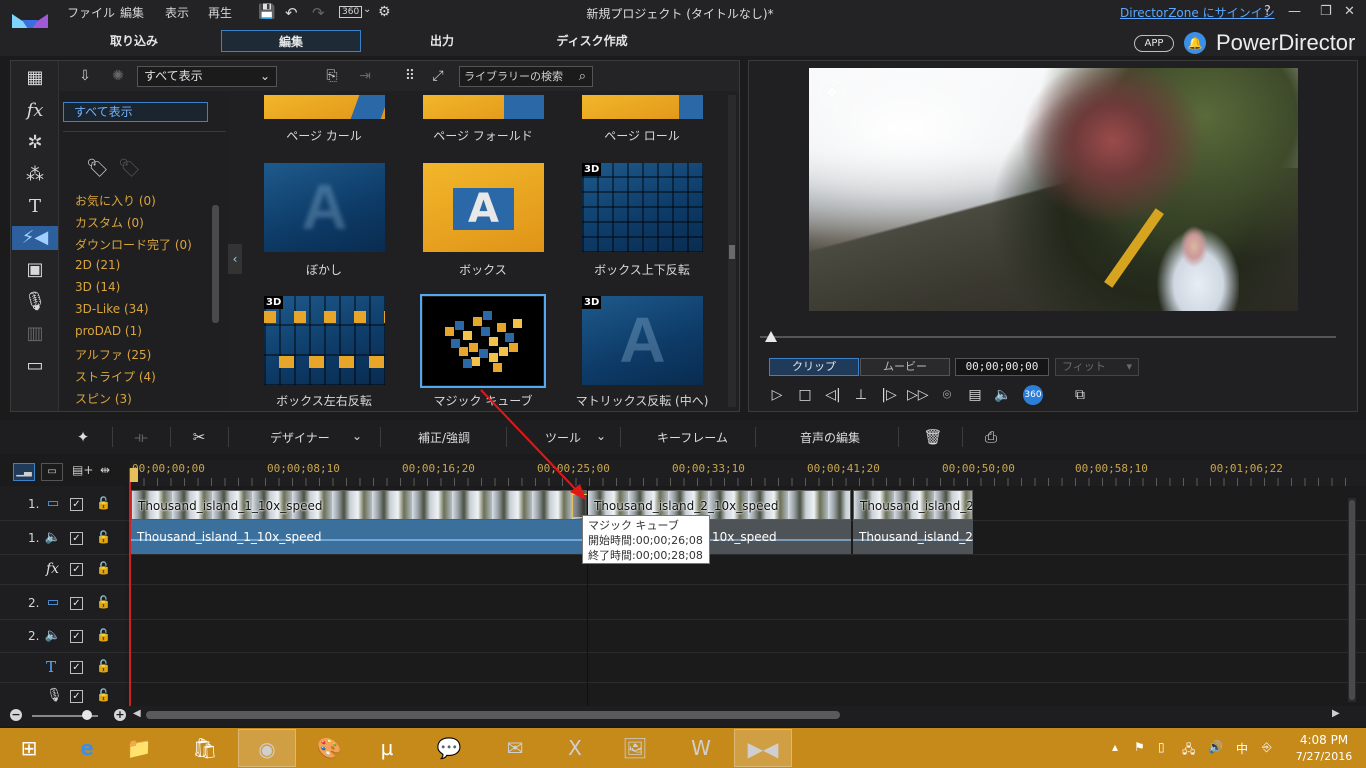 Image resolution: width=1366 pixels, height=768 pixels. Describe the element at coordinates (318, 13) in the screenshot. I see `redo-icon: ↷` at that location.